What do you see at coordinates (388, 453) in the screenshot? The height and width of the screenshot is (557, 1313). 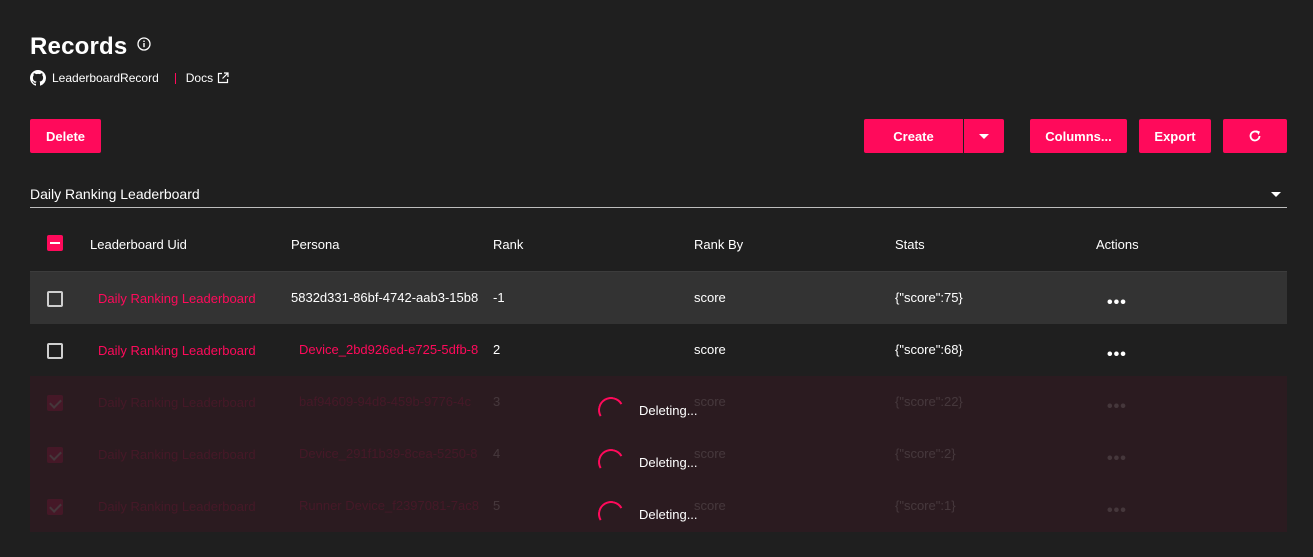 I see `persona-link: Device_291f1b39-8cea-5250-8` at bounding box center [388, 453].